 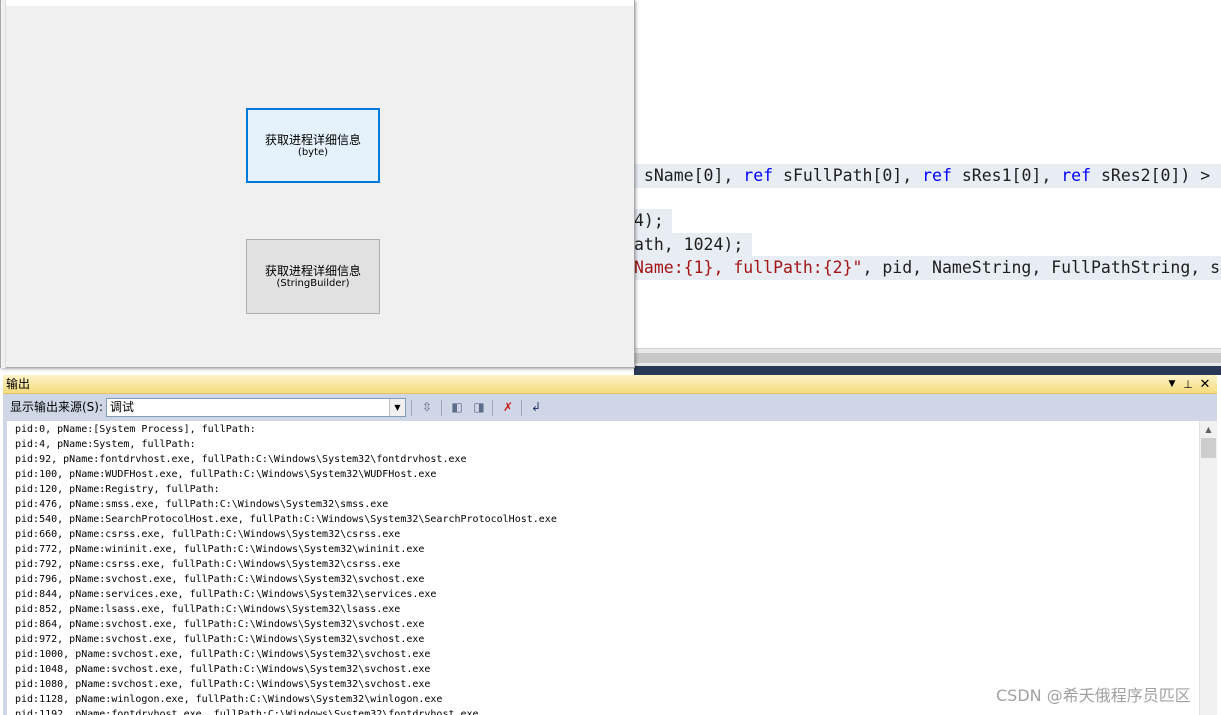 What do you see at coordinates (508, 407) in the screenshot?
I see `clear-all-icon: ✗` at bounding box center [508, 407].